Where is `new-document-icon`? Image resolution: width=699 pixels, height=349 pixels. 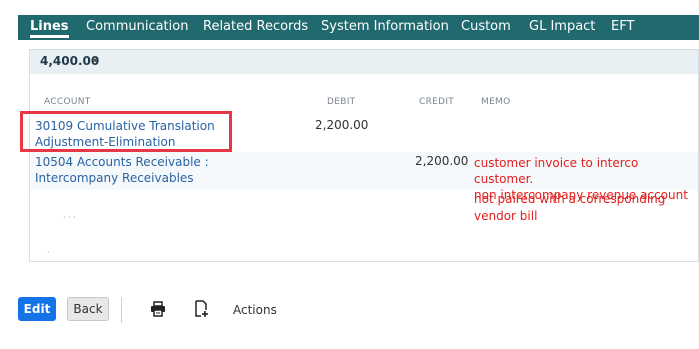 new-document-icon is located at coordinates (201, 309).